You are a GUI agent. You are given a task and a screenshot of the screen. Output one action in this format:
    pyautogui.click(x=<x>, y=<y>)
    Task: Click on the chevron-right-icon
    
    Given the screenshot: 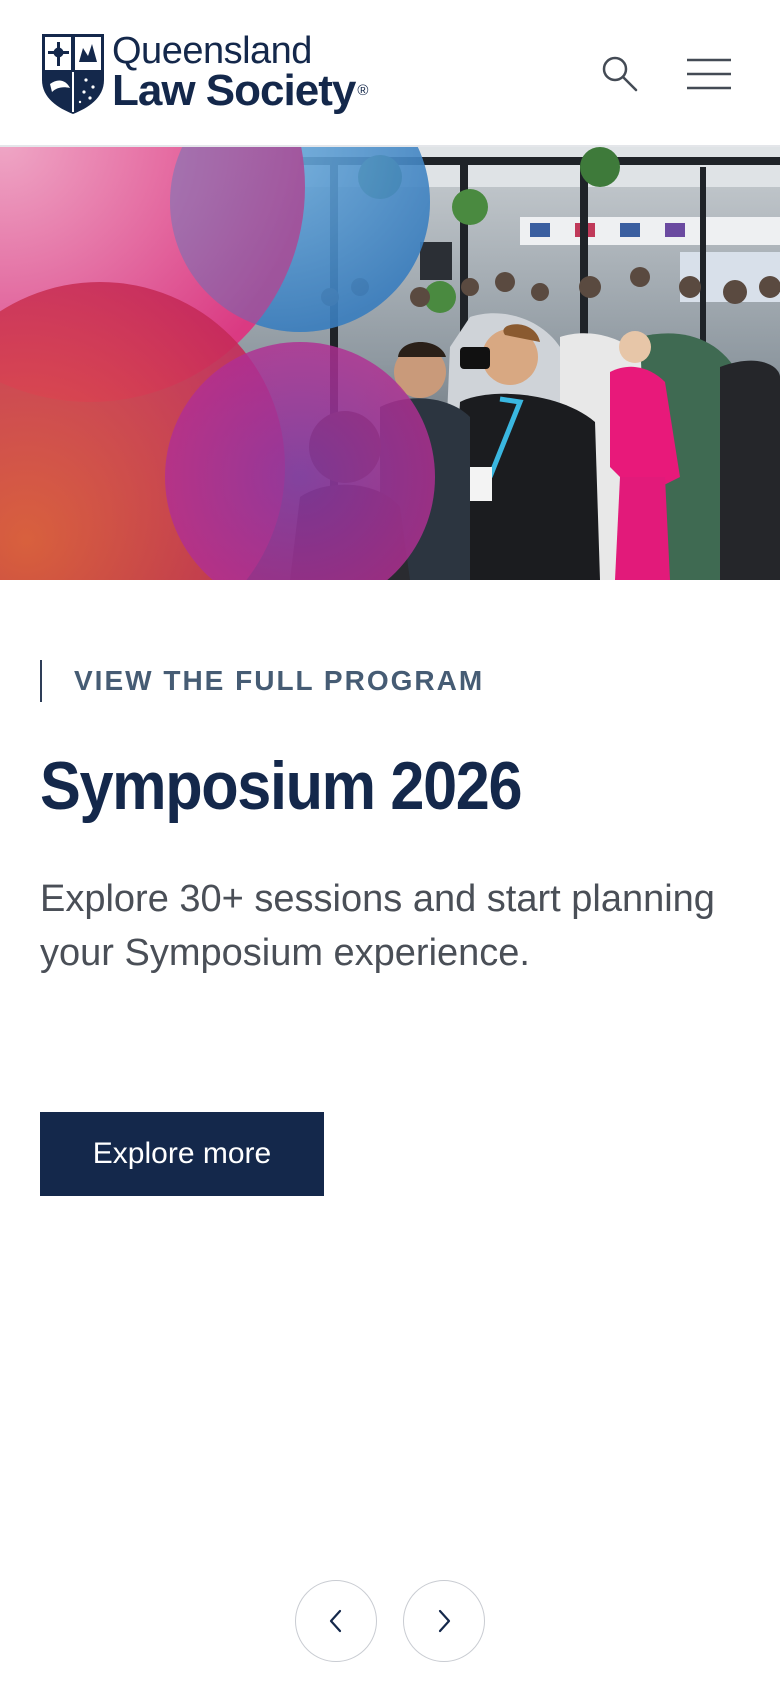 What is the action you would take?
    pyautogui.click(x=444, y=1621)
    